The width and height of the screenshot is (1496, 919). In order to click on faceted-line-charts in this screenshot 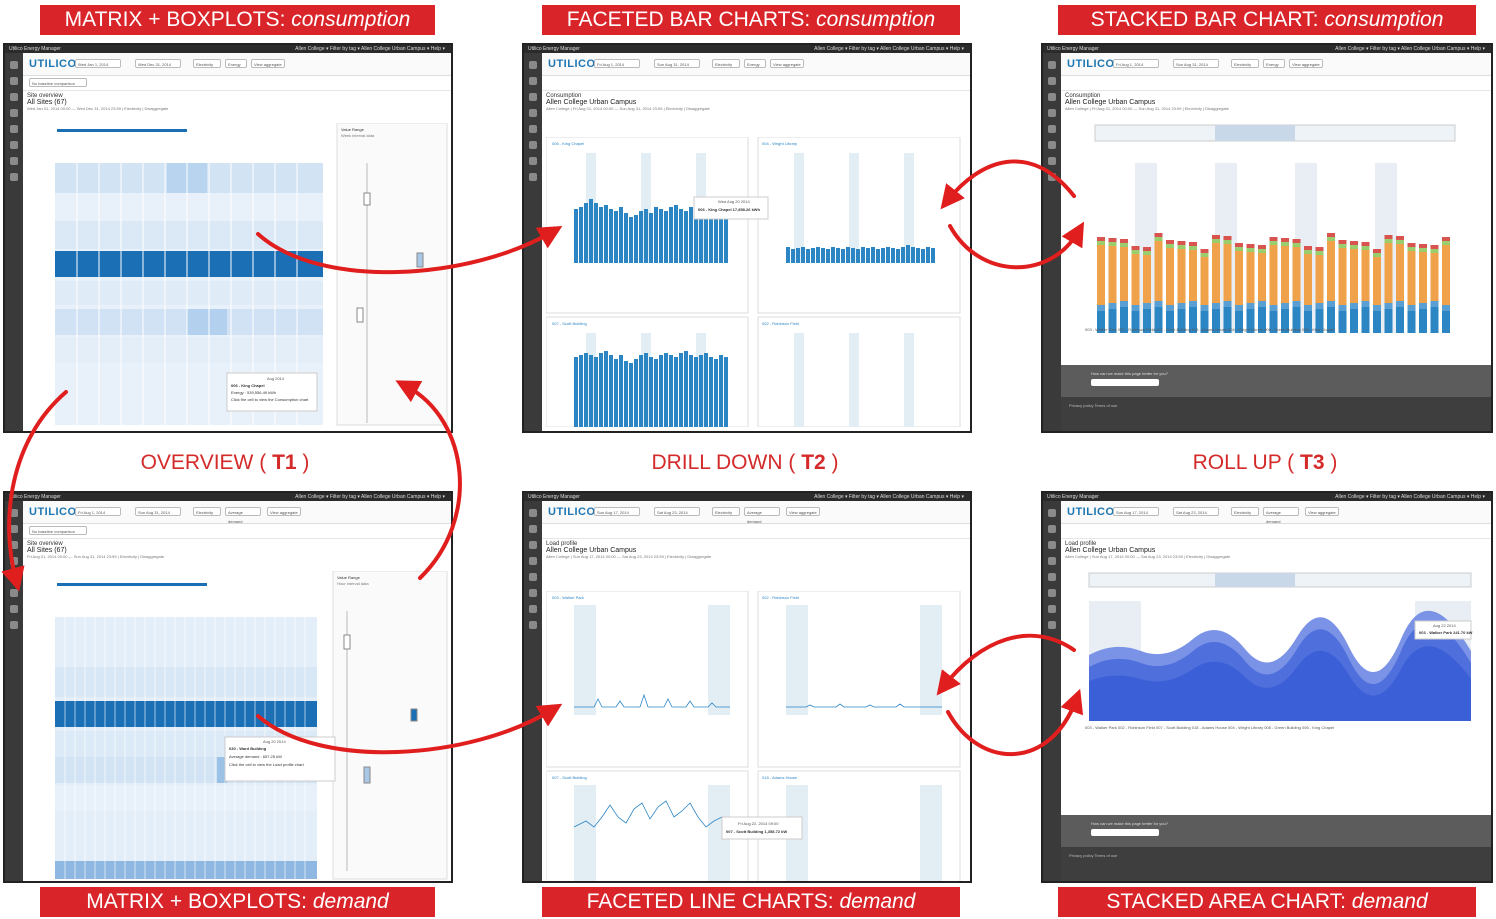, I will do `click(758, 737)`.